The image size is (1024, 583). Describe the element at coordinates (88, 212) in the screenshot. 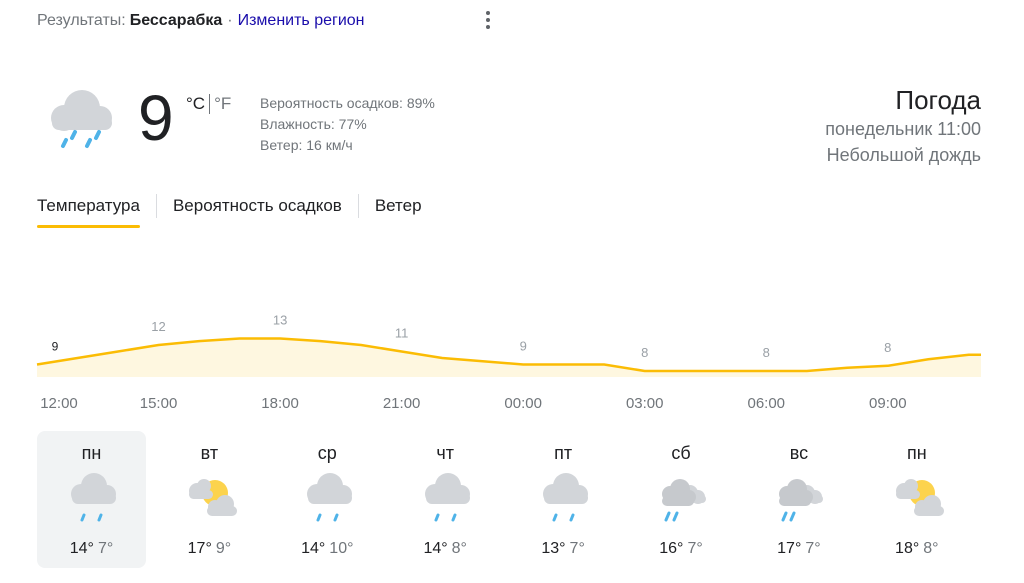

I see `tab-temperature: Температура` at that location.